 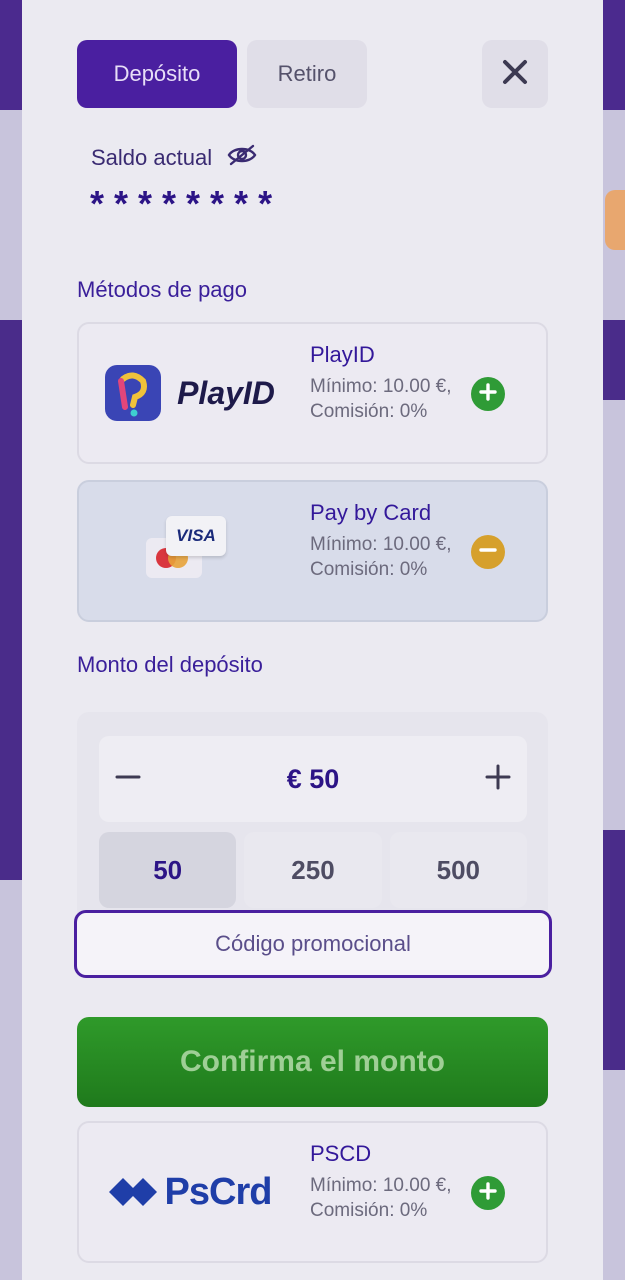 I want to click on close-button, so click(x=515, y=74).